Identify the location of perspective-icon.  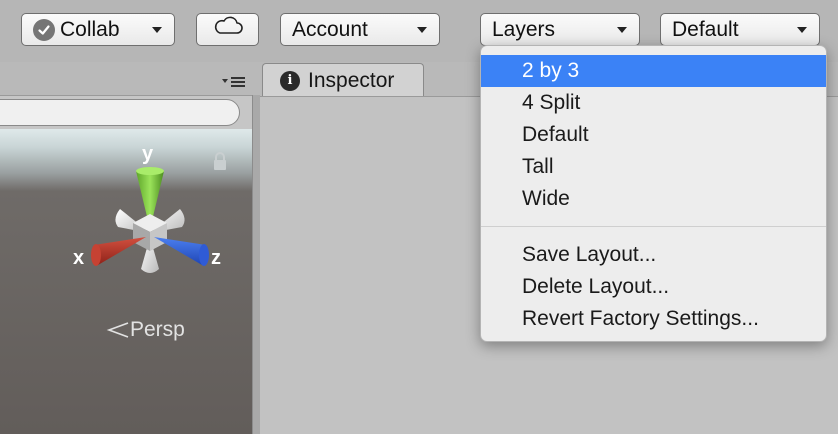
(117, 330).